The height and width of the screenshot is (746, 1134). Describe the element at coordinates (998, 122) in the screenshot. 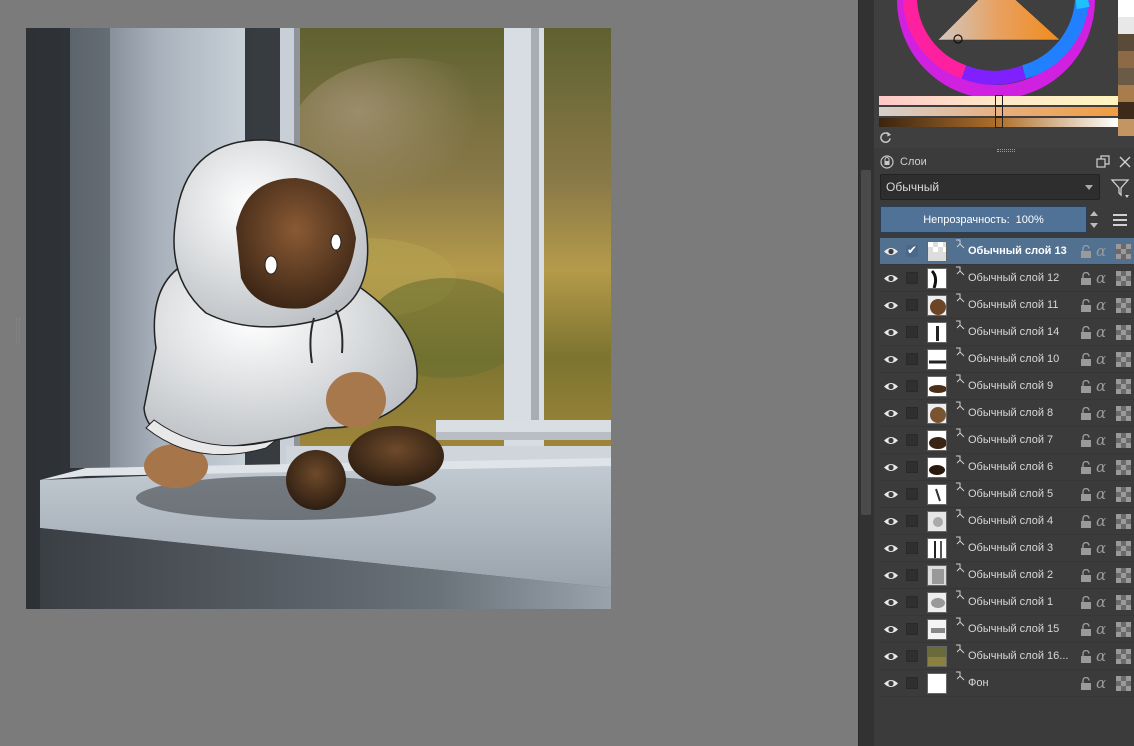

I see `value-slider` at that location.